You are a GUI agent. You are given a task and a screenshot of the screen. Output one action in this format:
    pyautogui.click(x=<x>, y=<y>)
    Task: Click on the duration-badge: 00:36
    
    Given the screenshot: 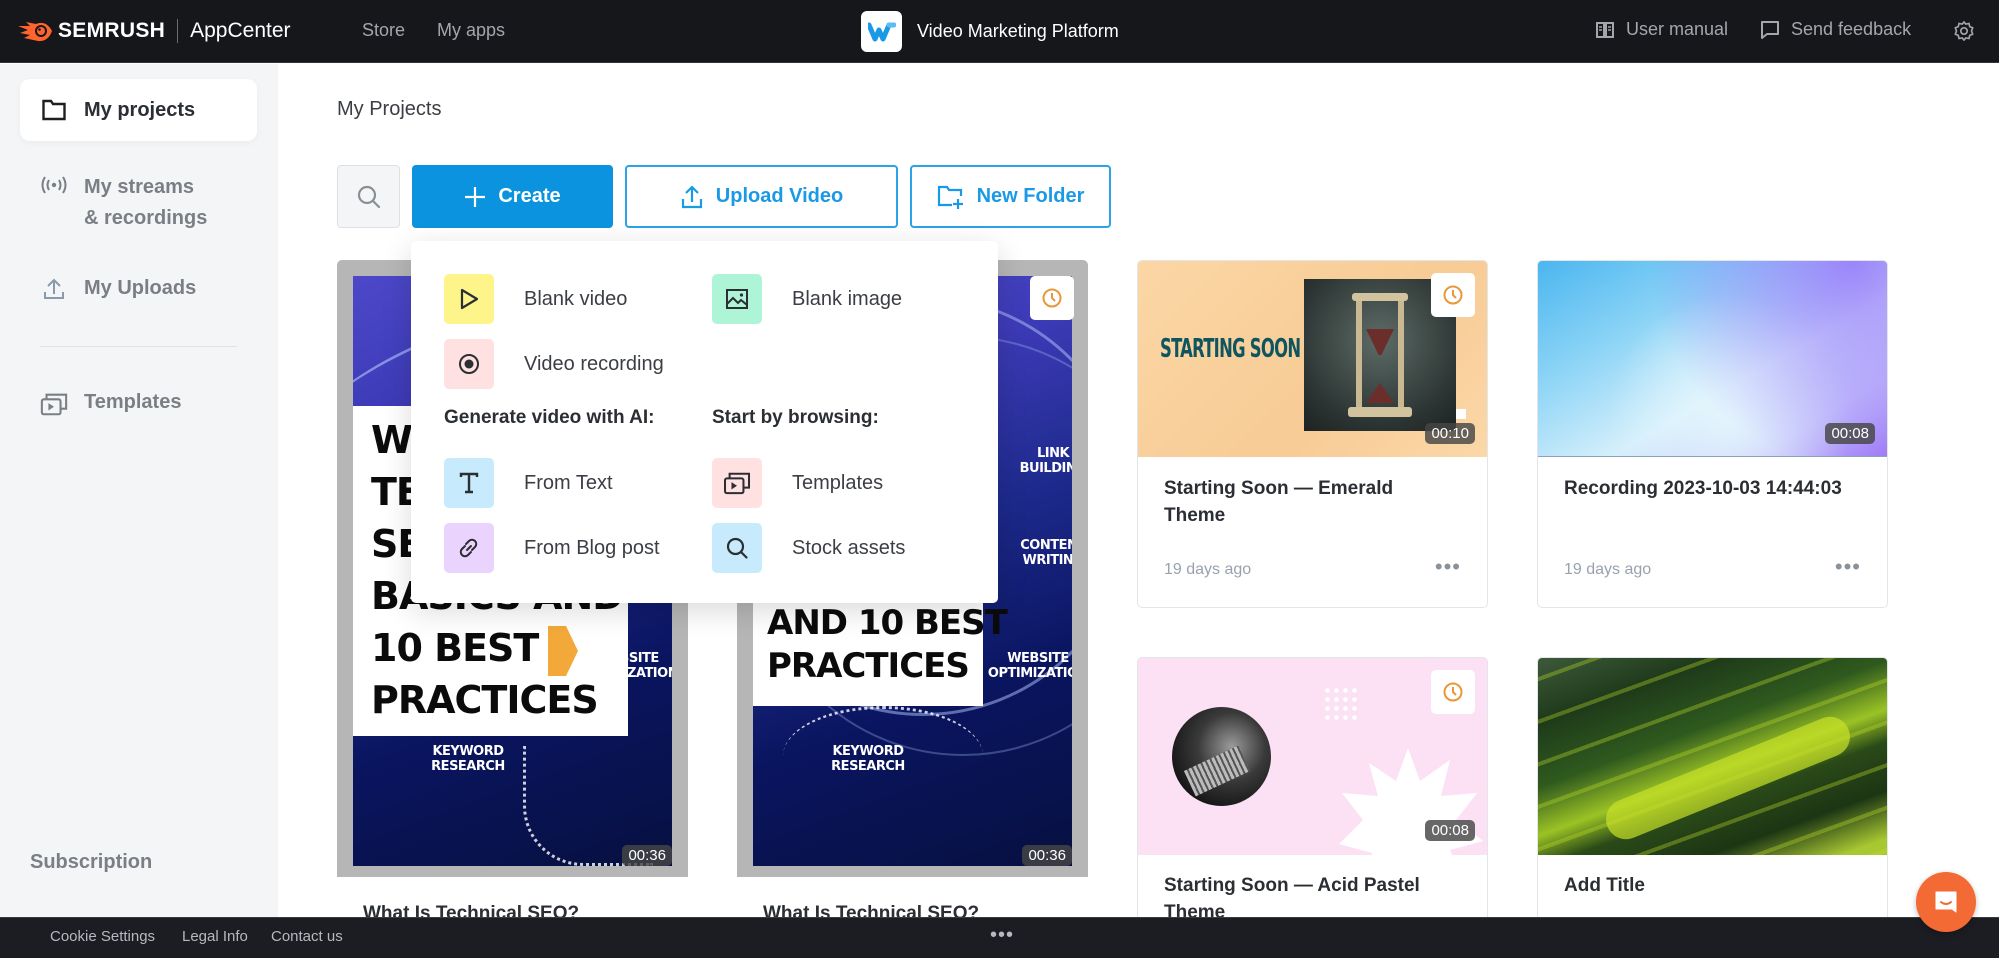 What is the action you would take?
    pyautogui.click(x=647, y=855)
    